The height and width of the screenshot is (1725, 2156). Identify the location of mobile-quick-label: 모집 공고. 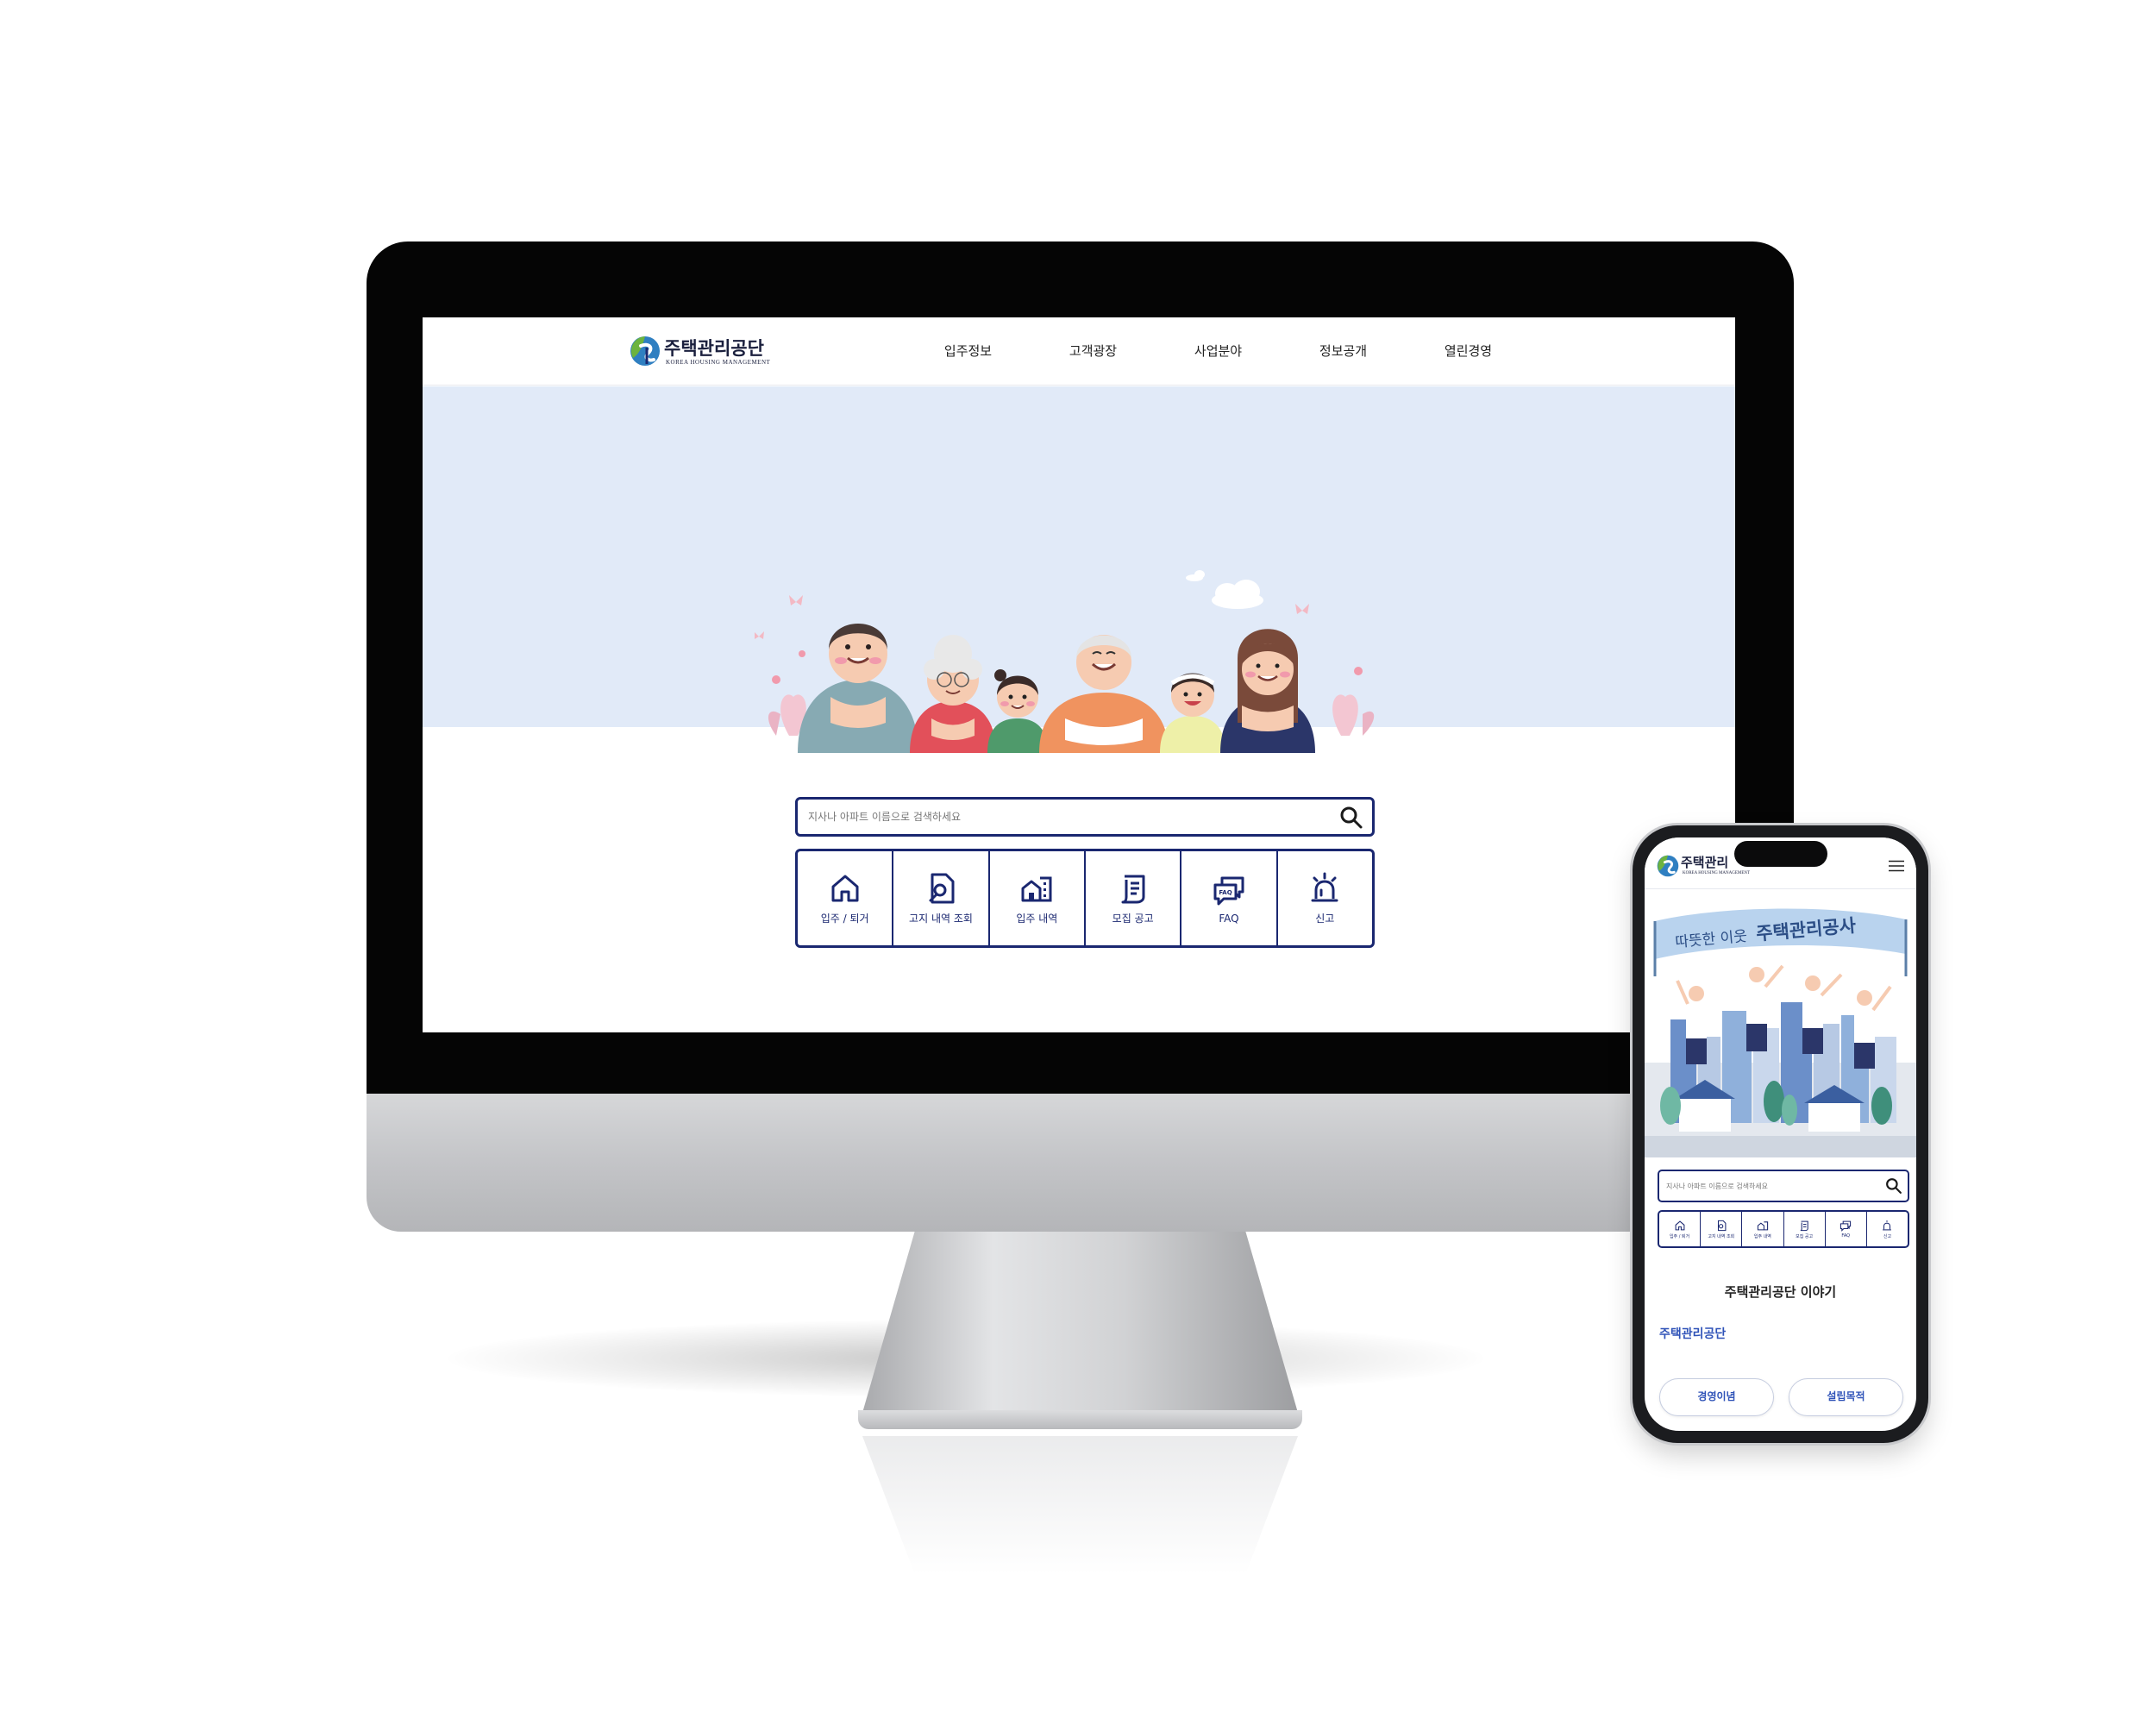
(1805, 1236).